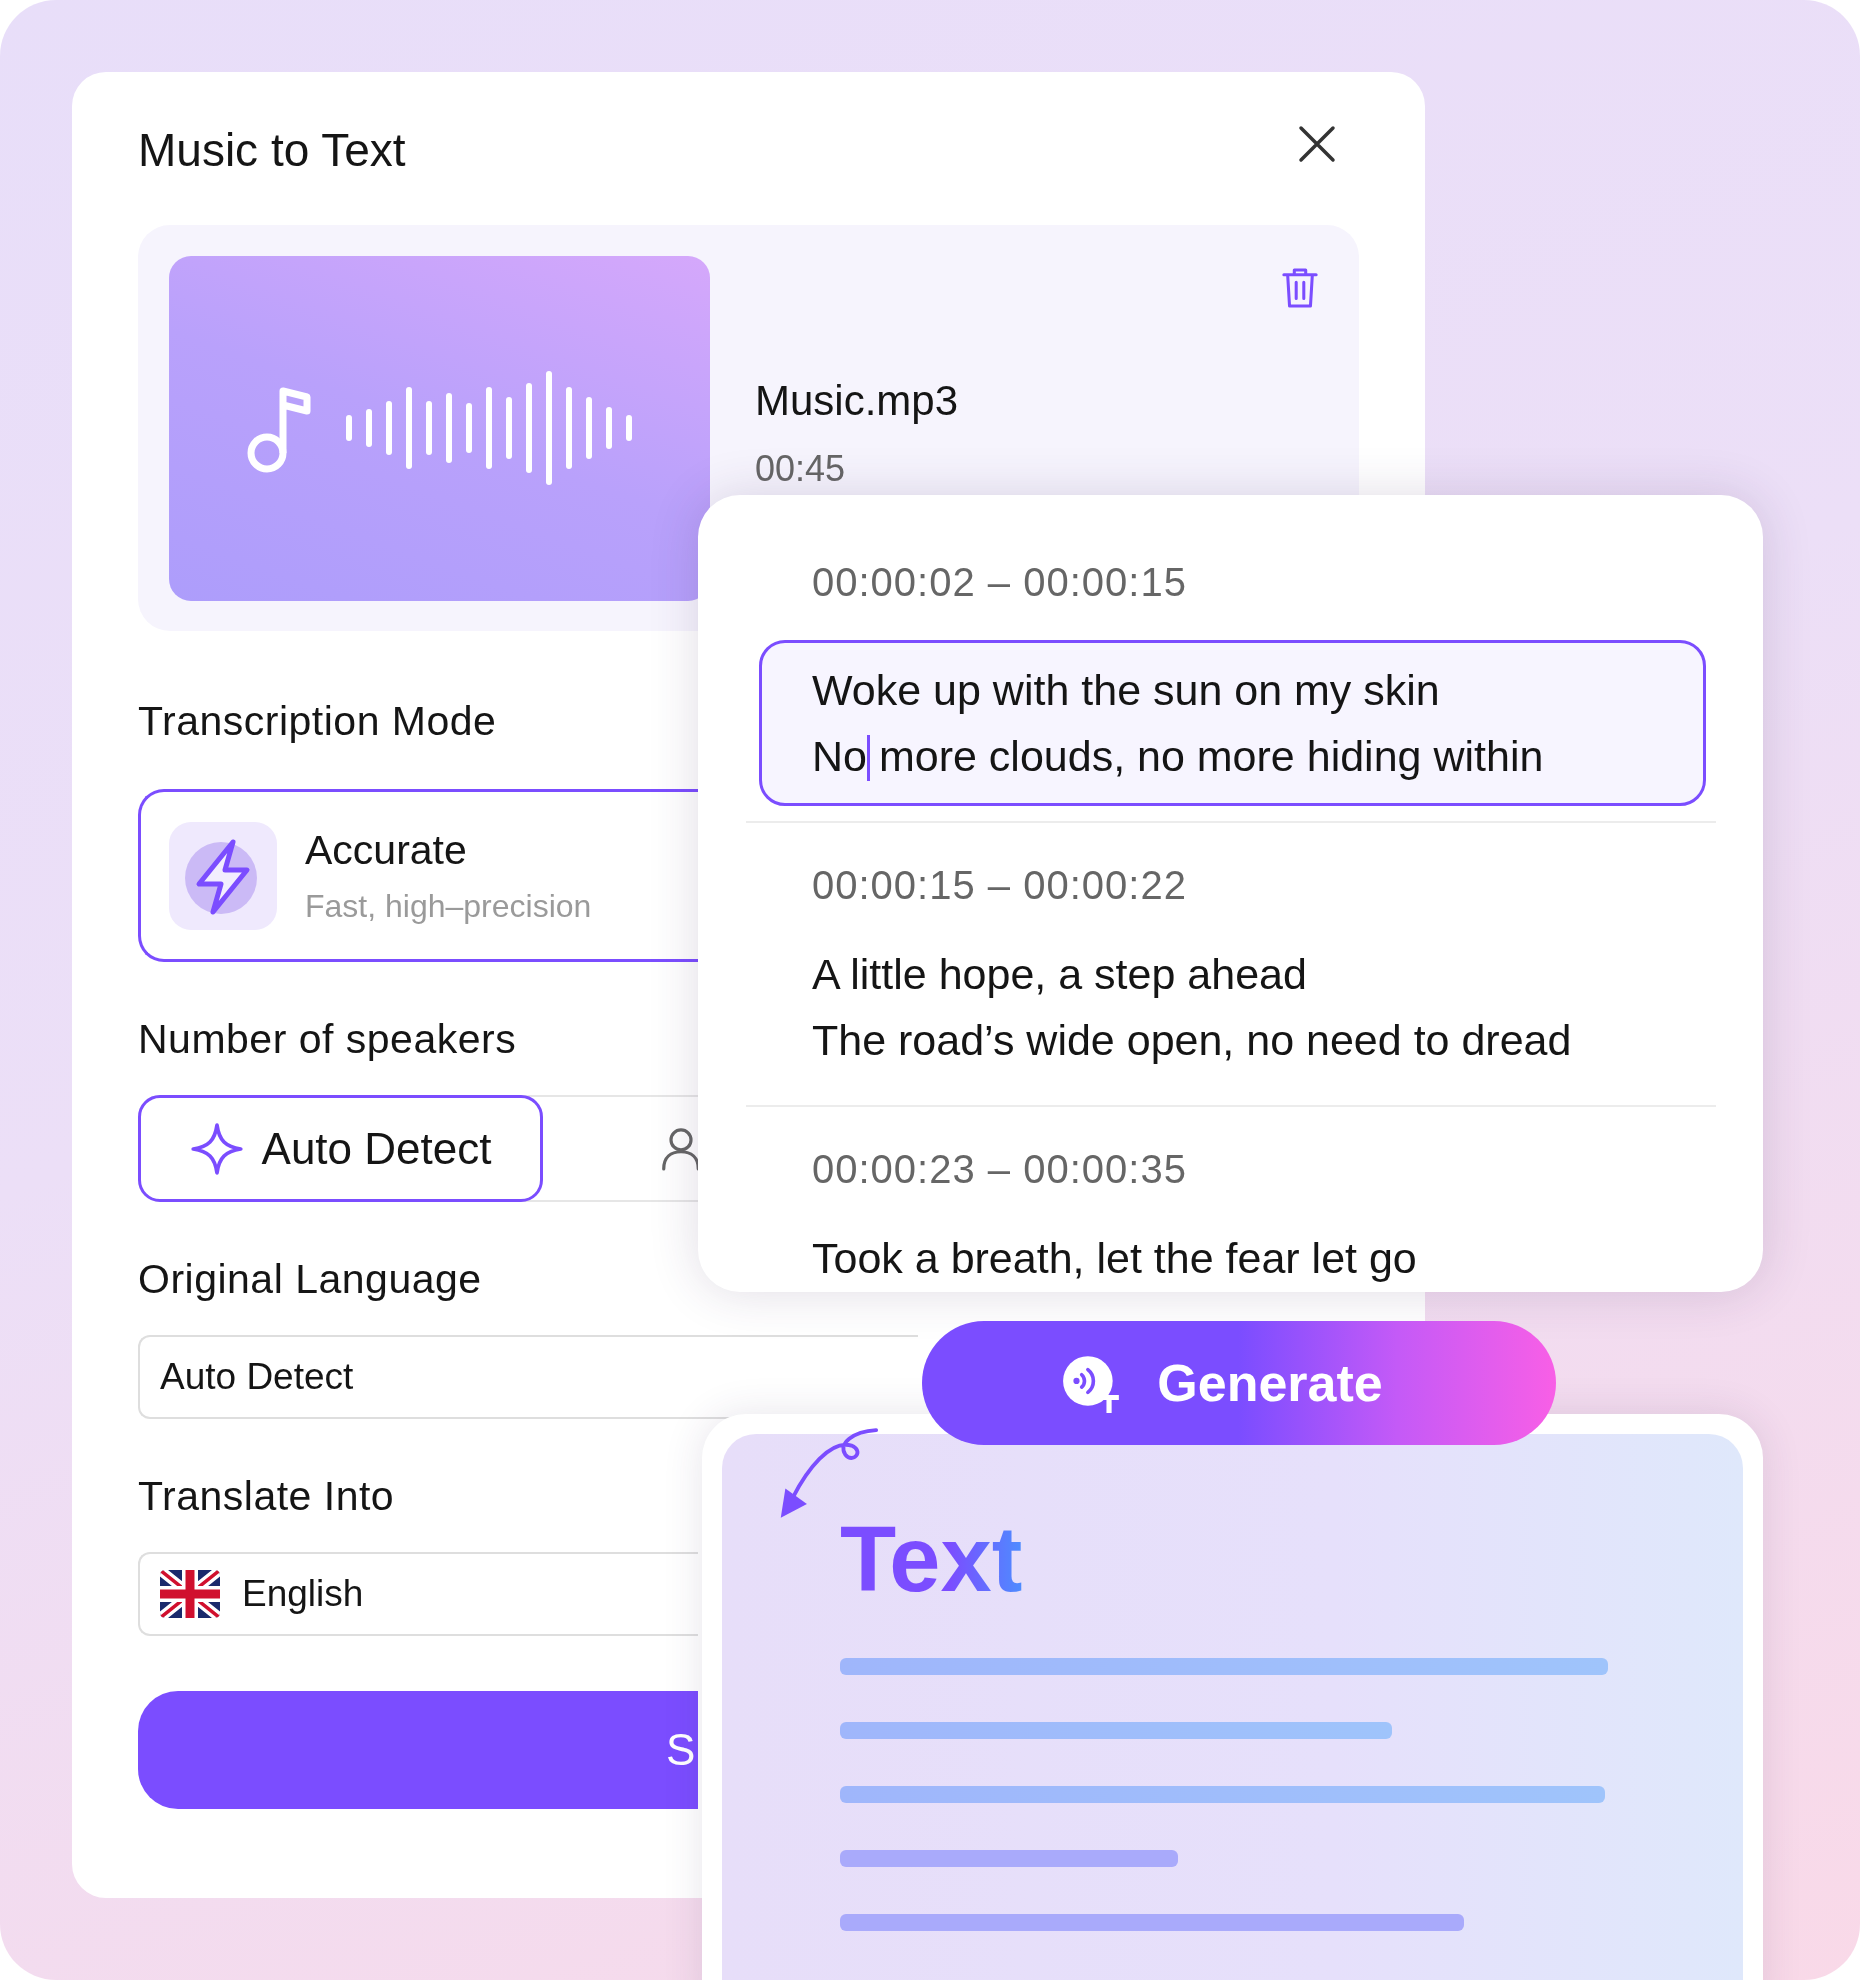 The height and width of the screenshot is (1980, 1860). What do you see at coordinates (386, 850) in the screenshot?
I see `mode-title: Accurate` at bounding box center [386, 850].